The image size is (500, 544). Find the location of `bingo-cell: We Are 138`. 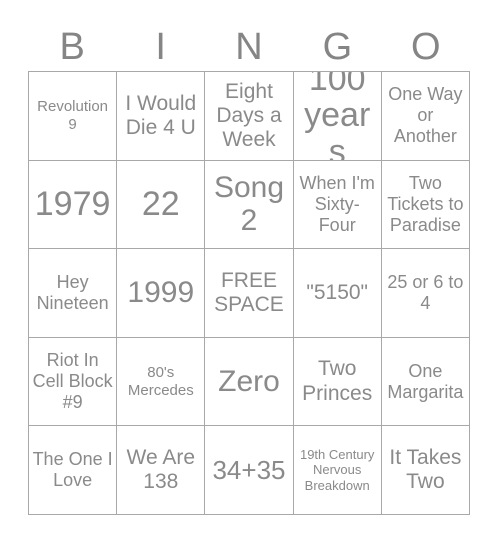

bingo-cell: We Are 138 is located at coordinates (161, 470).